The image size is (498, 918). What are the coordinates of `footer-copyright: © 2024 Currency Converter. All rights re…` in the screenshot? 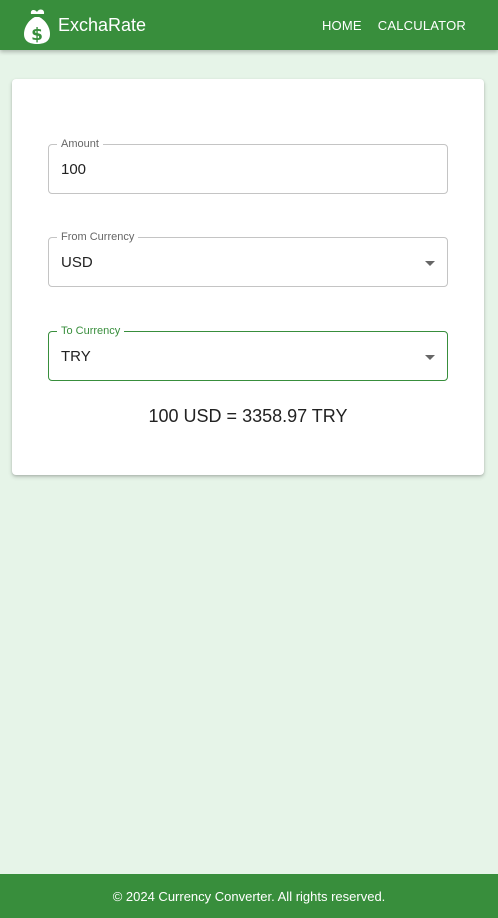 It's located at (249, 896).